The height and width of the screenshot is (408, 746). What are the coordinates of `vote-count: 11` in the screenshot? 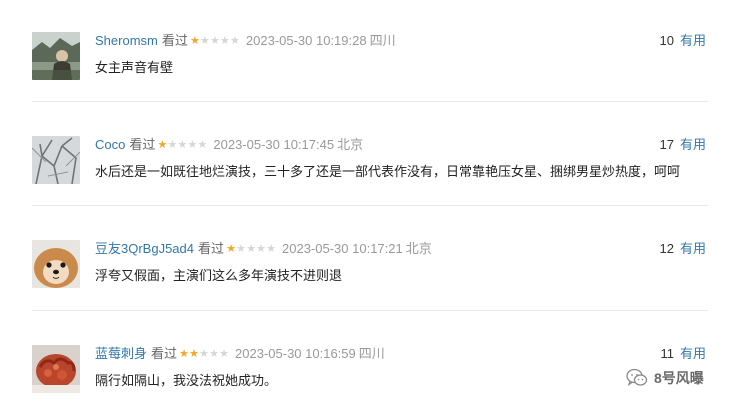 It's located at (667, 353).